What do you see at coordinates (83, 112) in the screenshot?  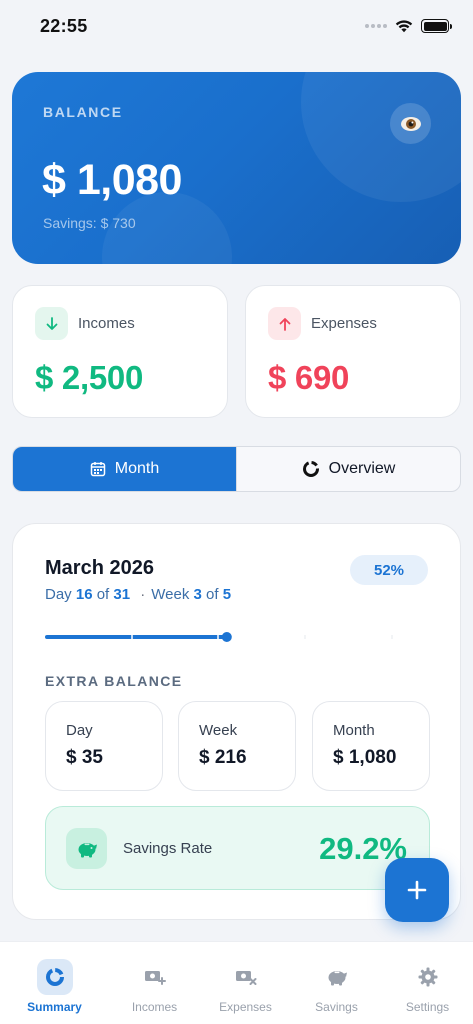 I see `balance-label: BALANCE` at bounding box center [83, 112].